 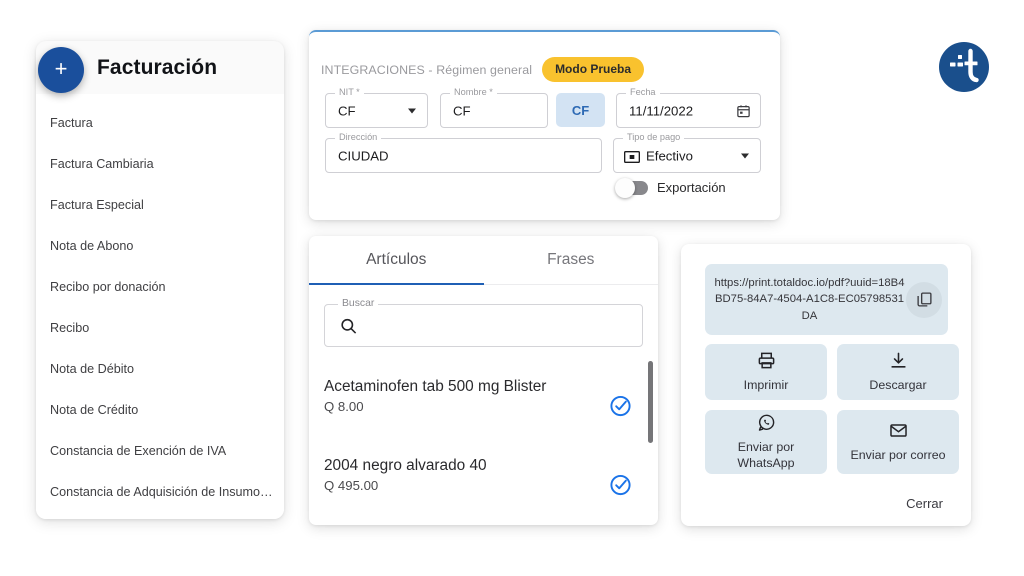 What do you see at coordinates (92, 368) in the screenshot?
I see `sidebar-item-label: Nota de Débito` at bounding box center [92, 368].